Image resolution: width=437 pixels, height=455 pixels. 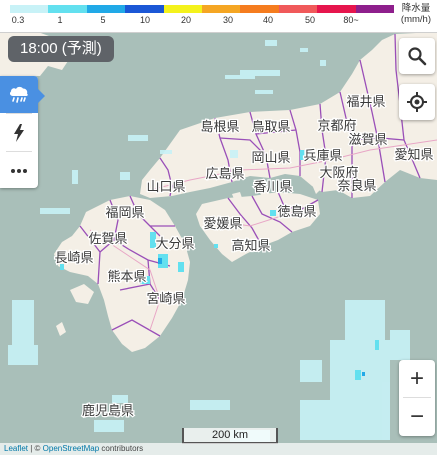 I want to click on legend-unit: 降水量 (mm/h), so click(x=416, y=14).